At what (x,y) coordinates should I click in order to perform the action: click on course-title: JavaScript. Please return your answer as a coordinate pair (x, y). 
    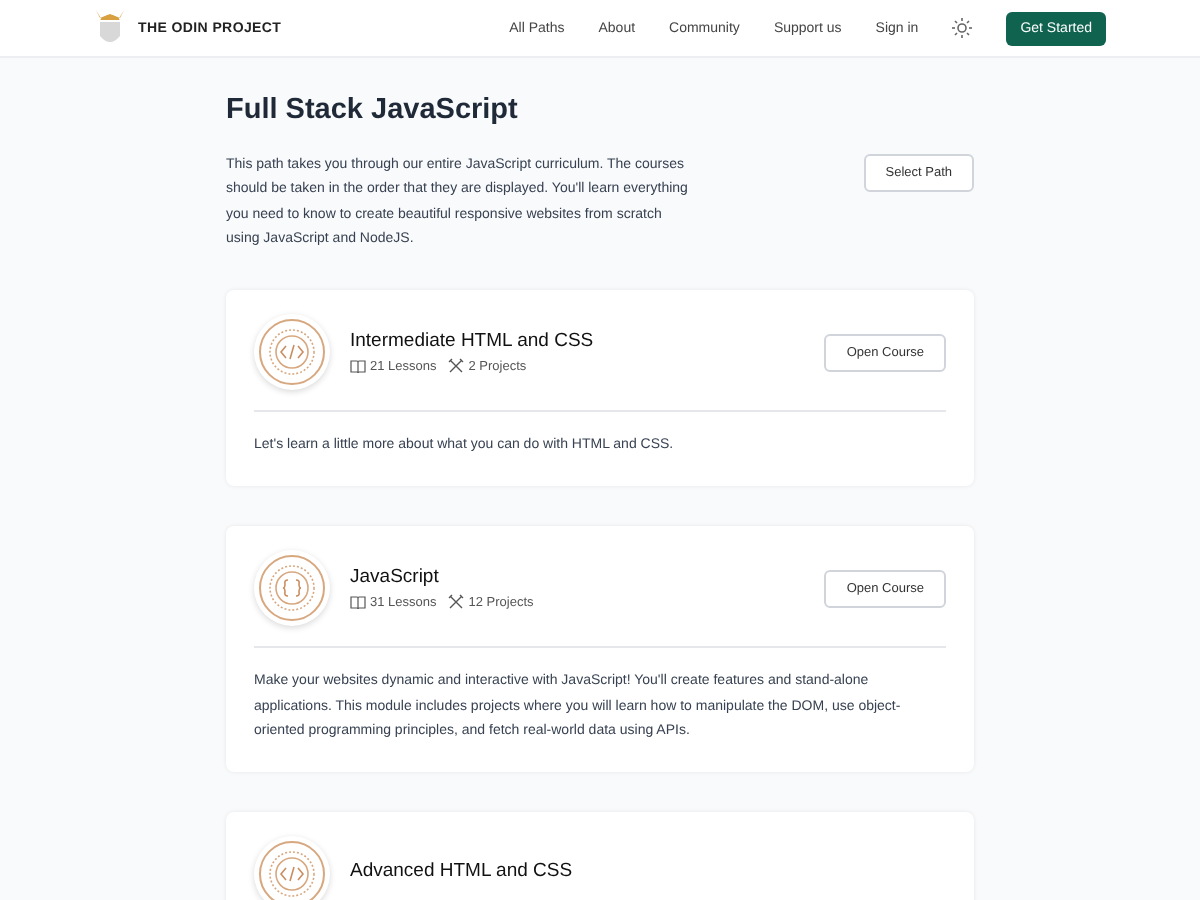
    Looking at the image, I should click on (395, 577).